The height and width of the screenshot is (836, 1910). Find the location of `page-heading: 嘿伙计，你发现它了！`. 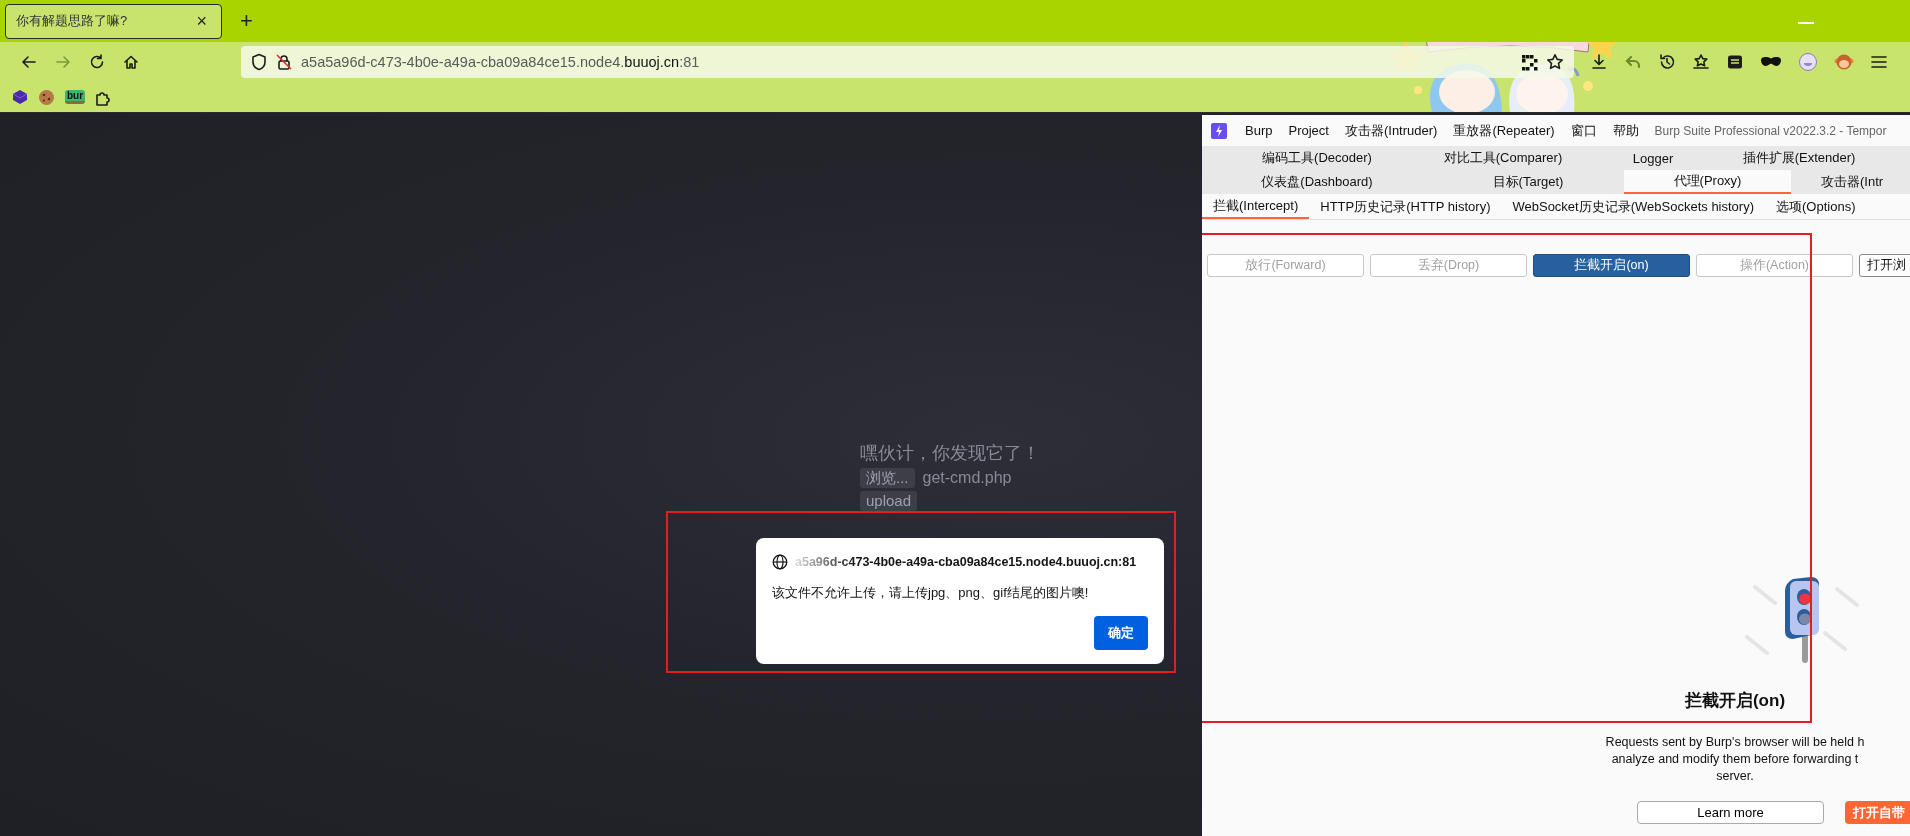

page-heading: 嘿伙计，你发现它了！ is located at coordinates (950, 453).